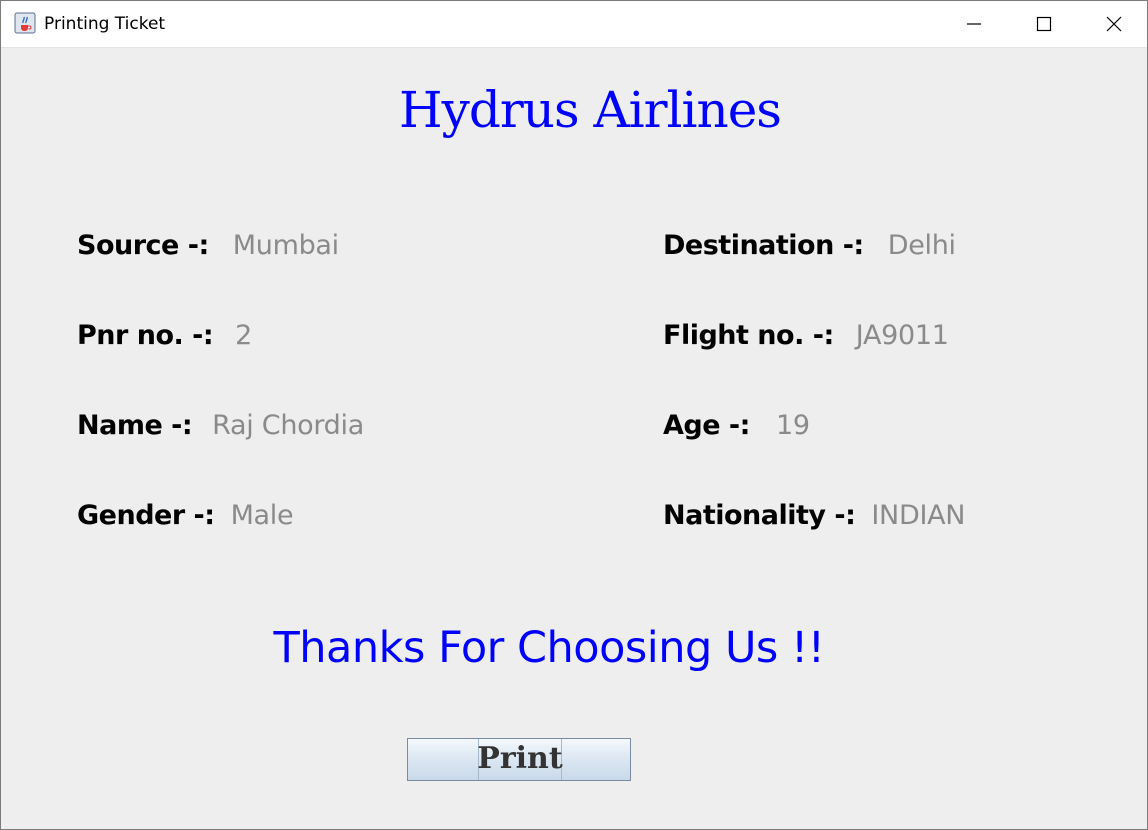 The width and height of the screenshot is (1148, 830). I want to click on gender-label: Gender -:, so click(146, 515).